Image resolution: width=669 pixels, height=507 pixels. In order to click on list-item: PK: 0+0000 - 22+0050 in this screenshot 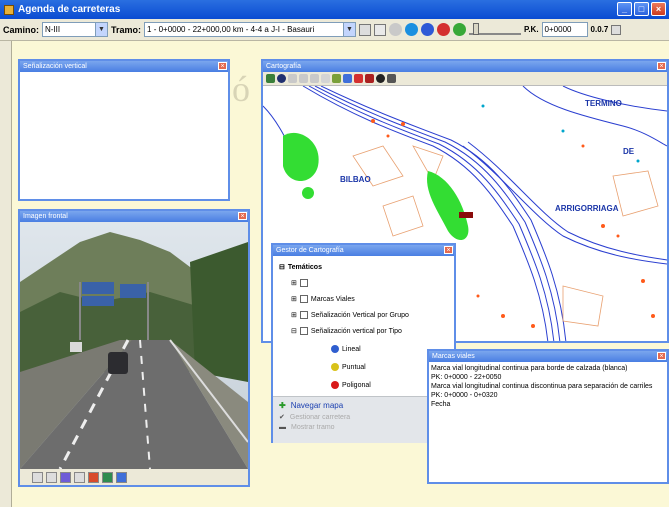, I will do `click(548, 377)`.